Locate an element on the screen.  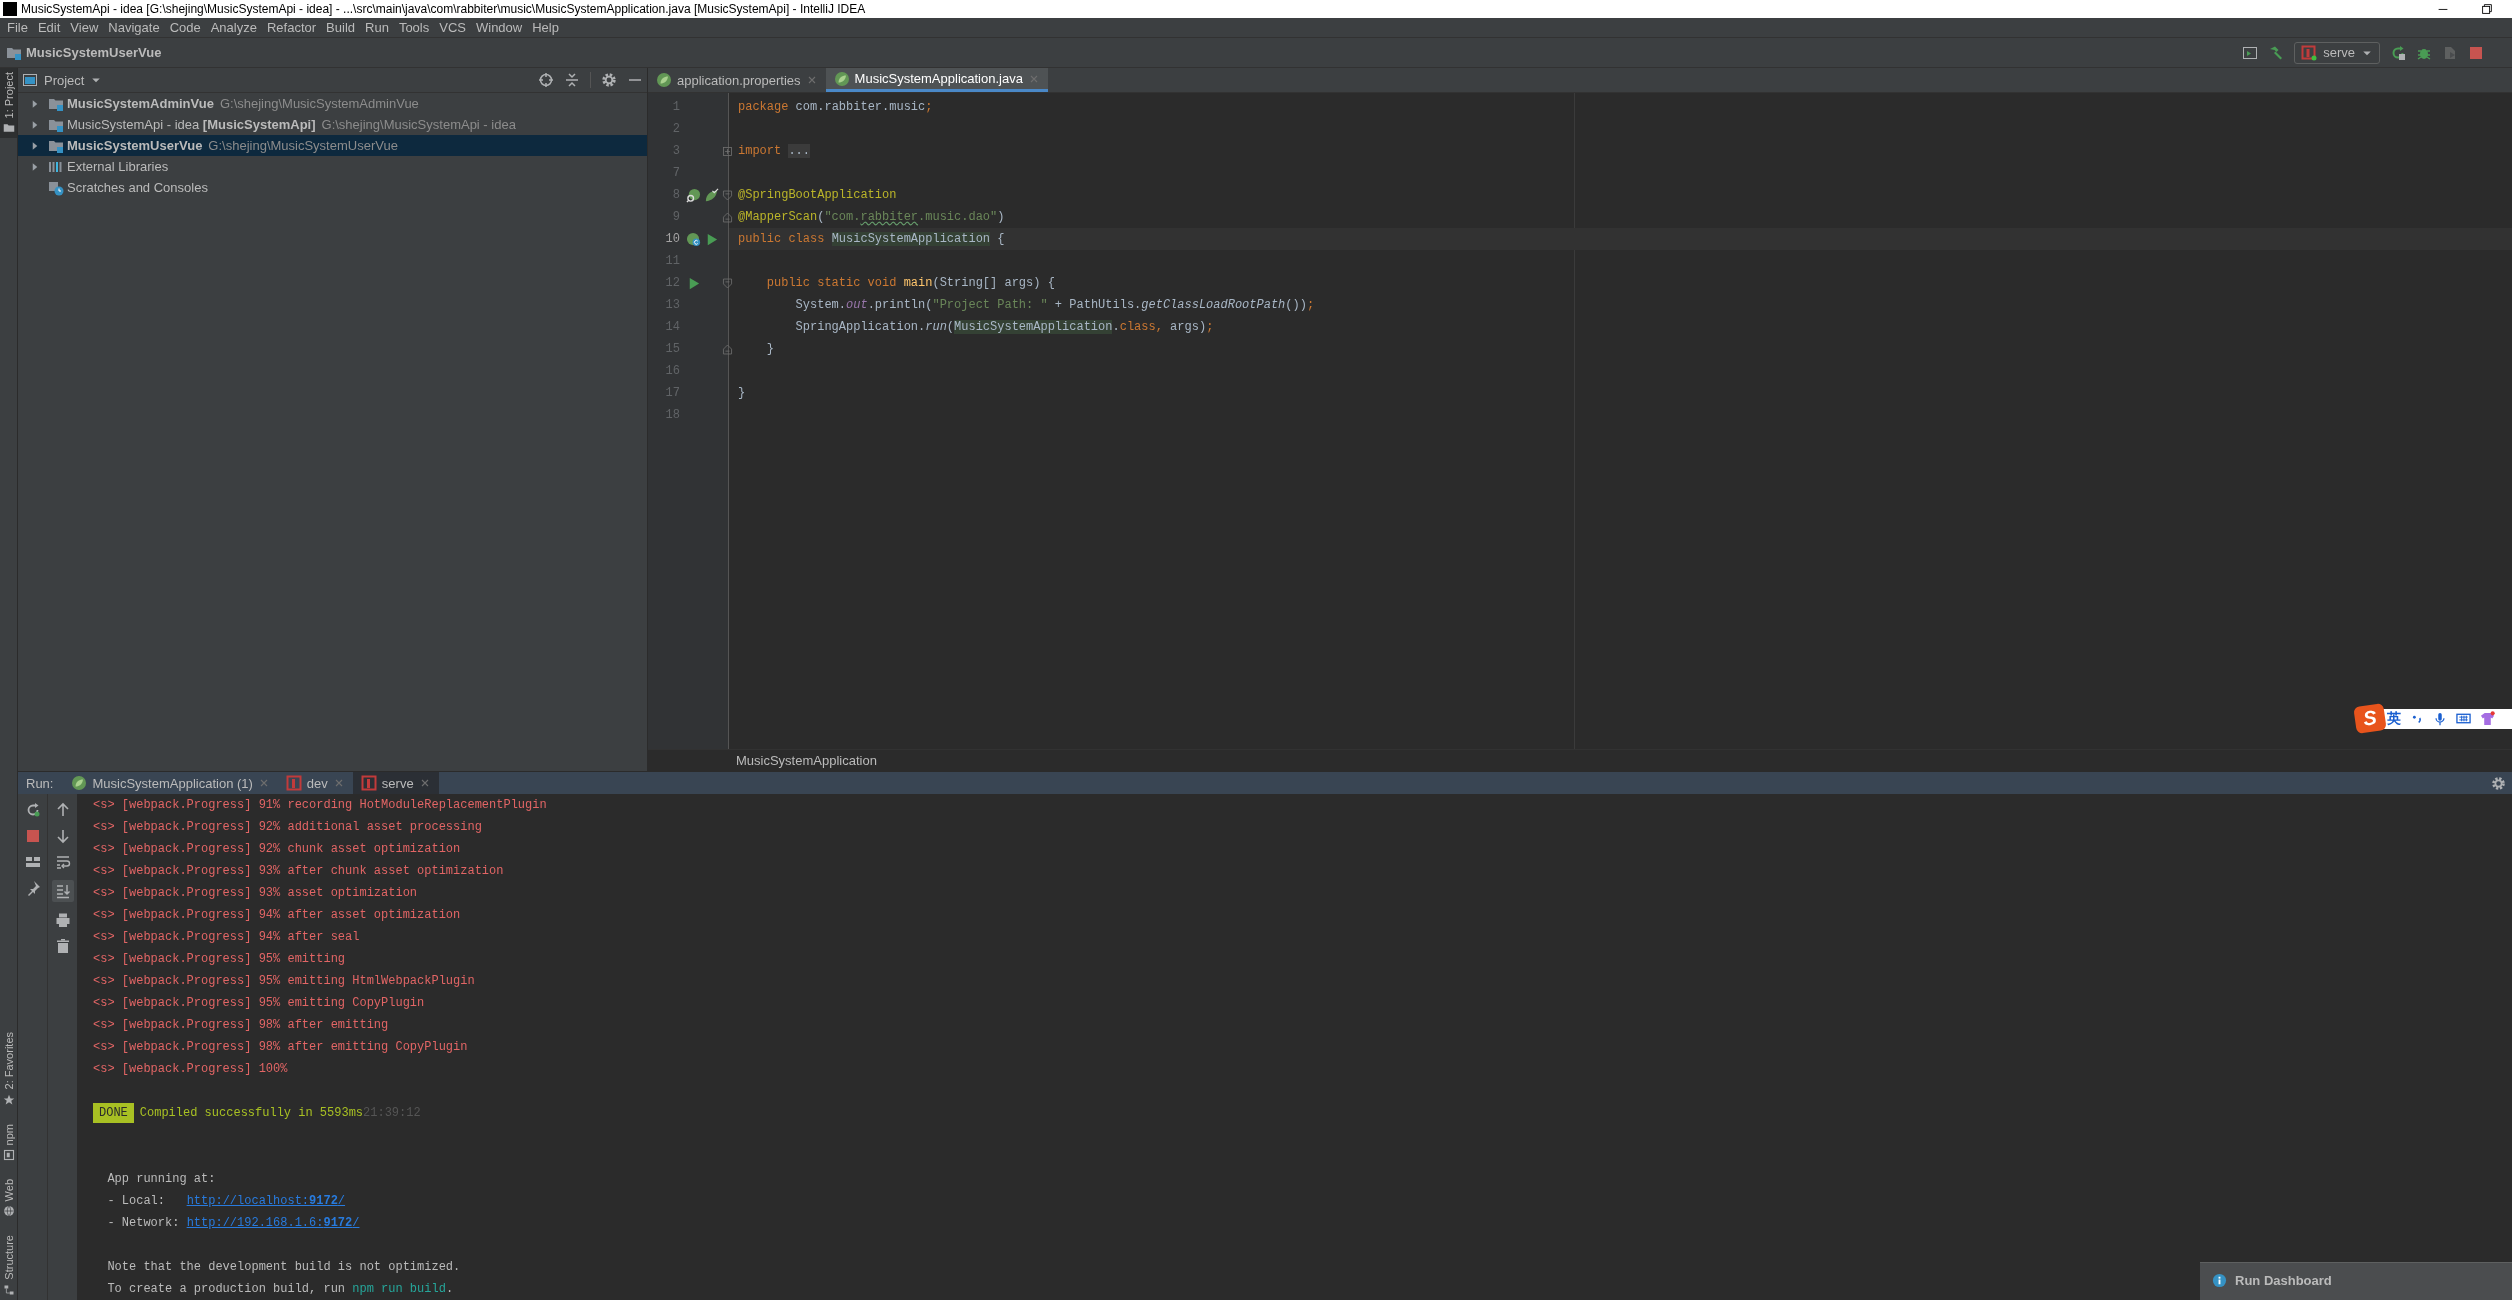
menu-item: Window is located at coordinates (499, 27).